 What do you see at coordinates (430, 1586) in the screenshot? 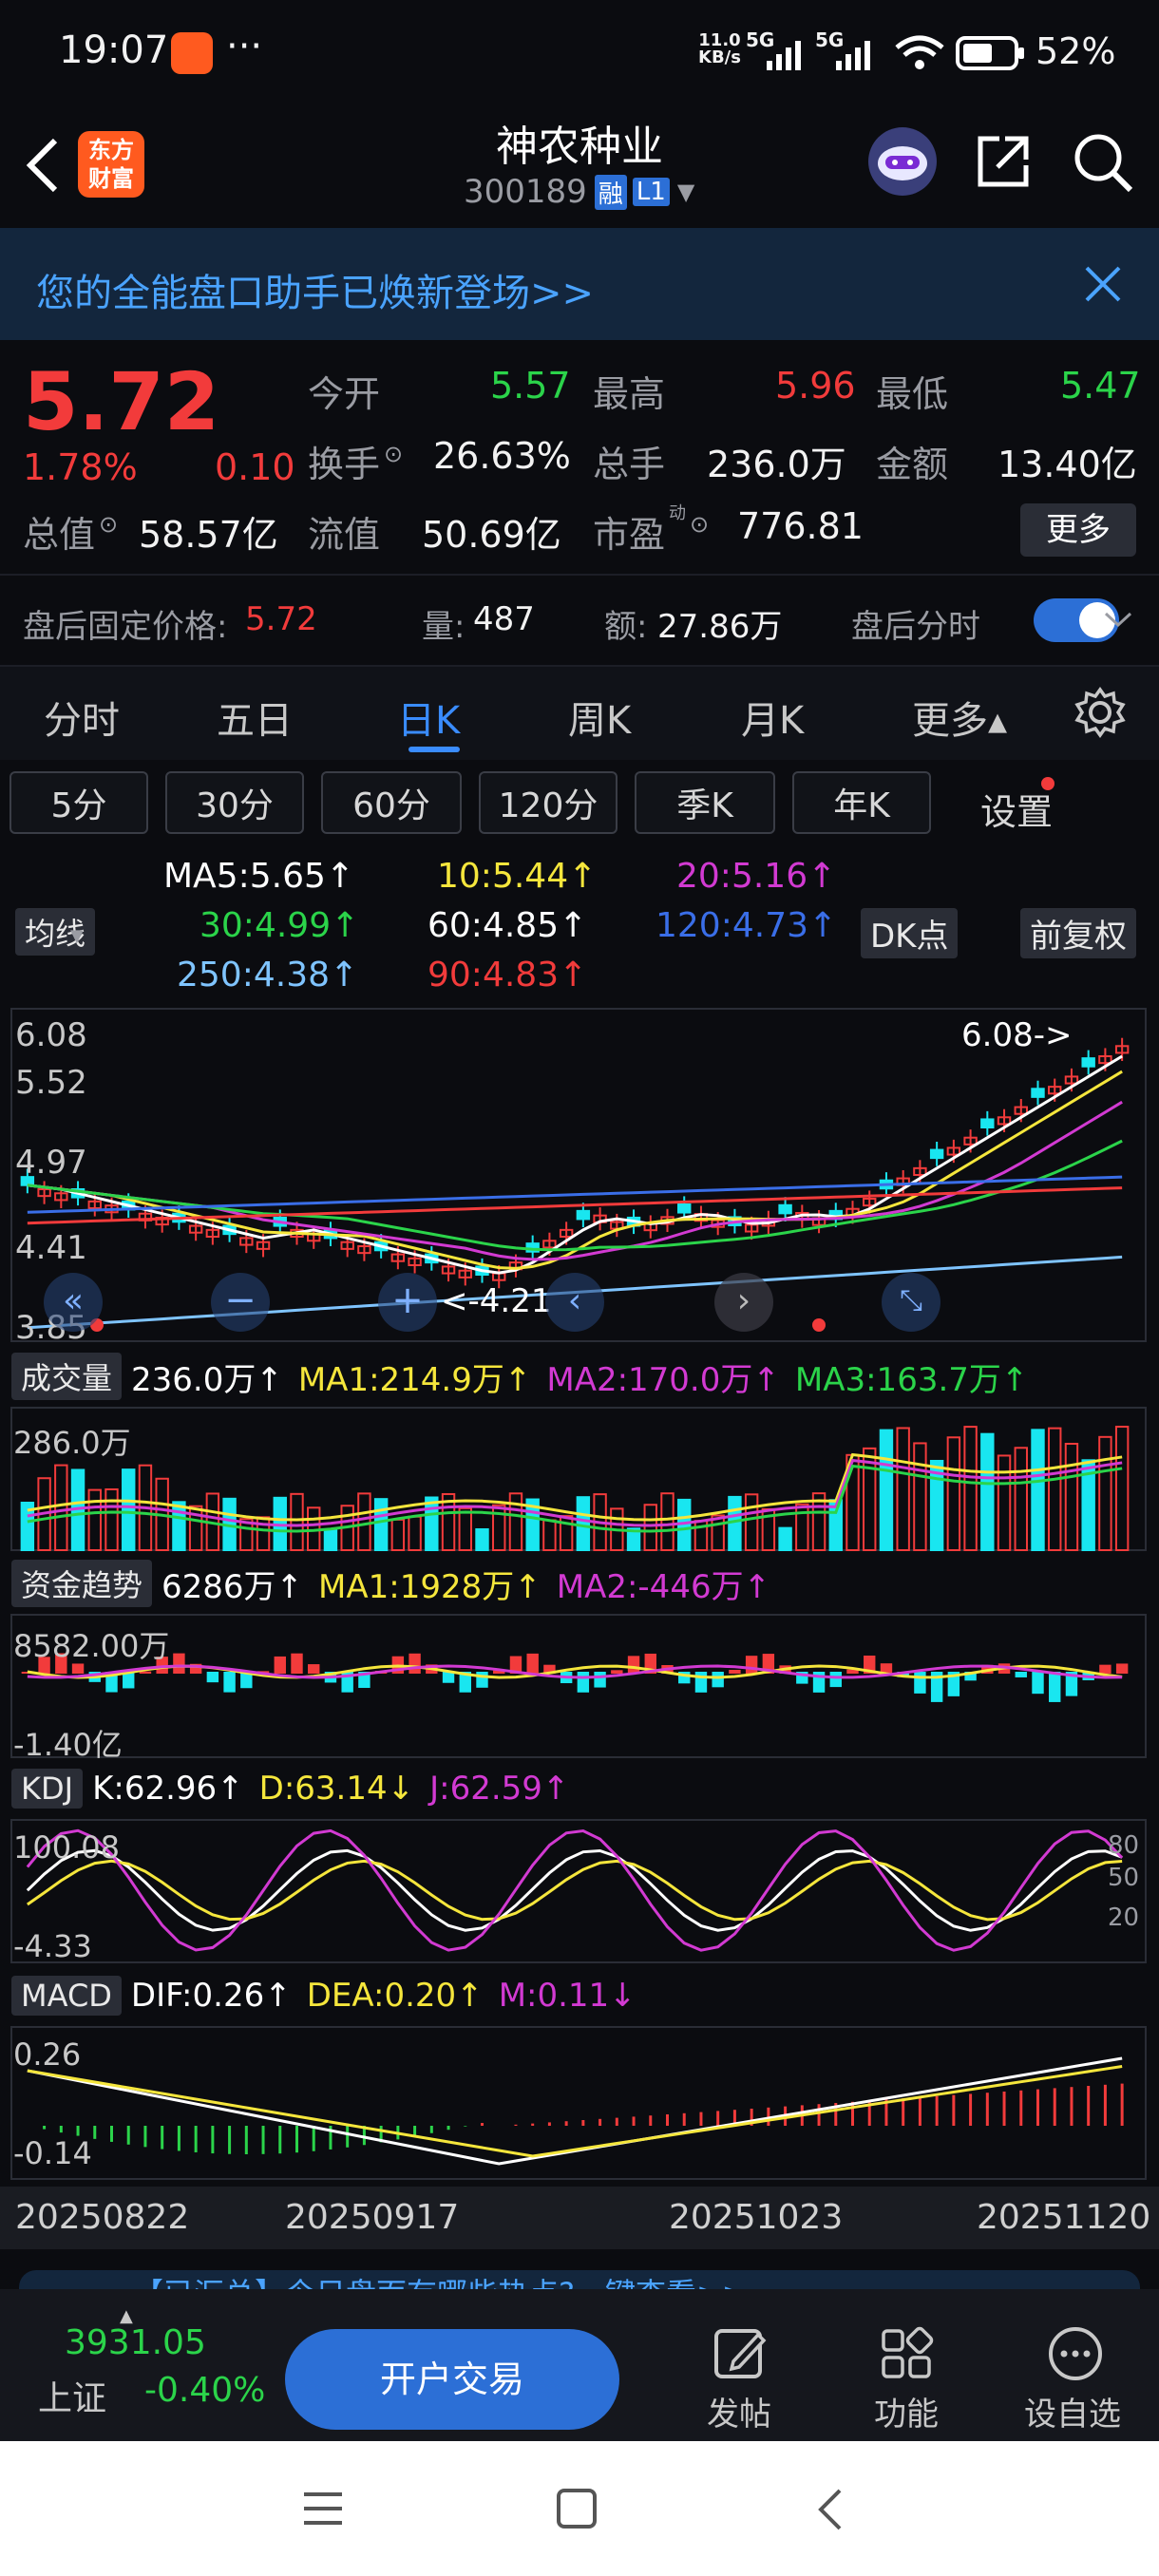
I see `fund-ma1: MA1:1928万↑` at bounding box center [430, 1586].